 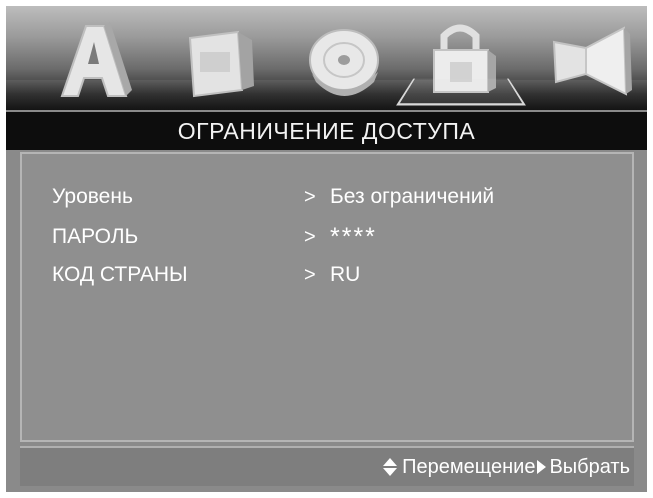 I want to click on setting-row-country-code: КОД СТРАНЫ > RU, so click(x=332, y=275).